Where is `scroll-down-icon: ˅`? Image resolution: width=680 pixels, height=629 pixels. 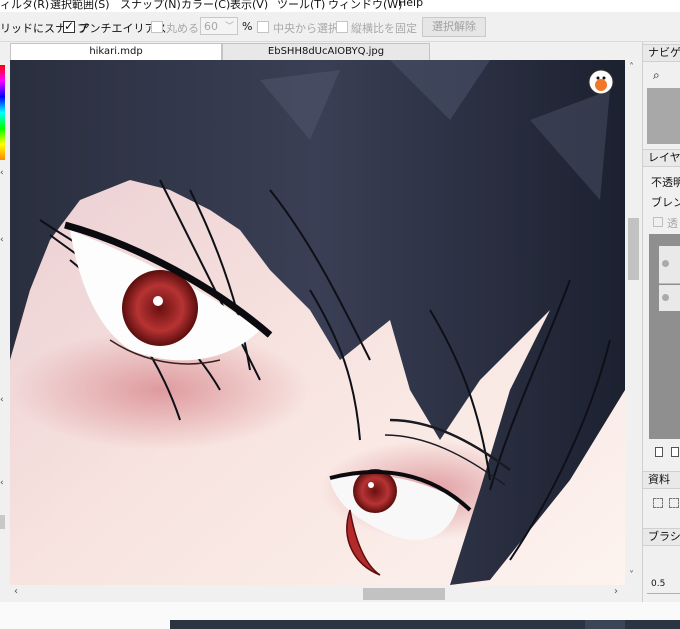 scroll-down-icon: ˅ is located at coordinates (631, 575).